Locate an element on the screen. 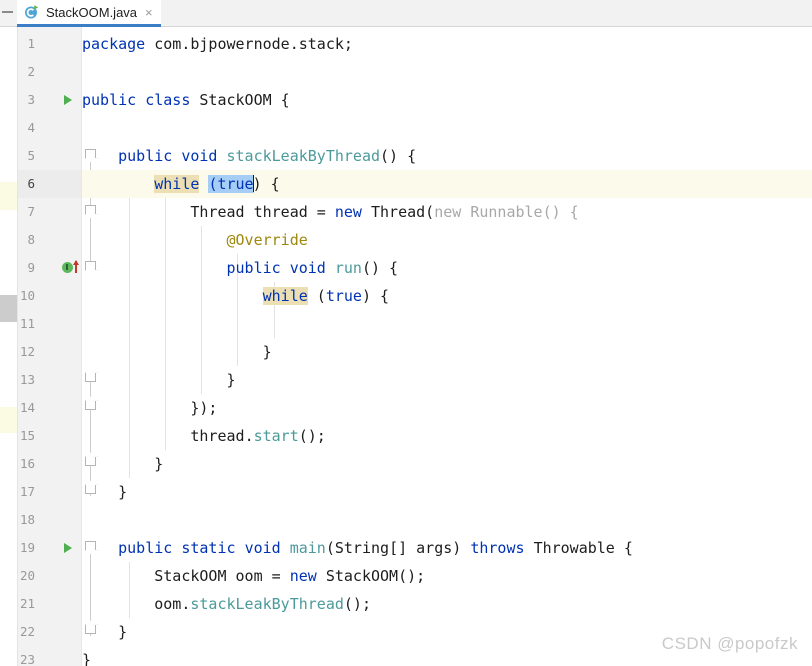  line-number-18: 18 is located at coordinates (20, 520).